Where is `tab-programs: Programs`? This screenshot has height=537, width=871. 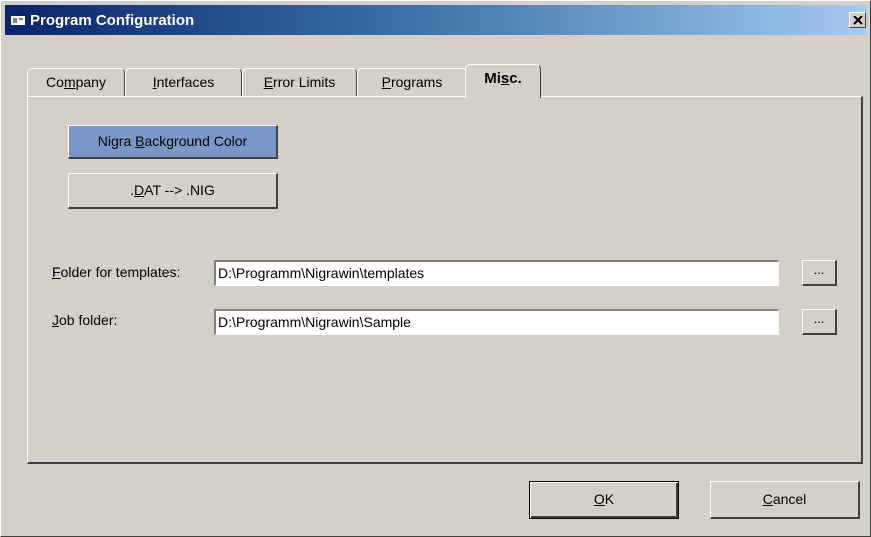 tab-programs: Programs is located at coordinates (412, 82).